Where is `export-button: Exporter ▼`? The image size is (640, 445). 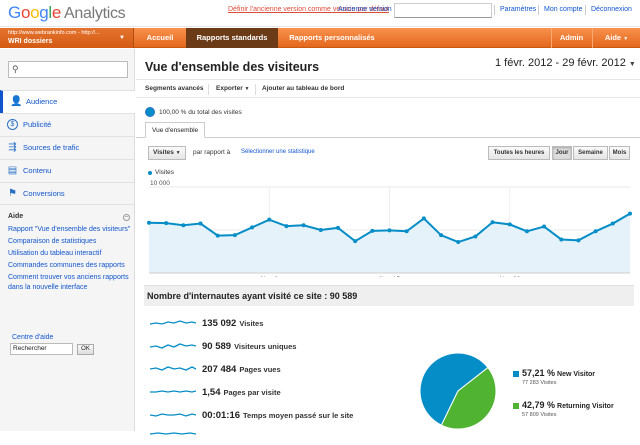
export-button: Exporter ▼ is located at coordinates (233, 88).